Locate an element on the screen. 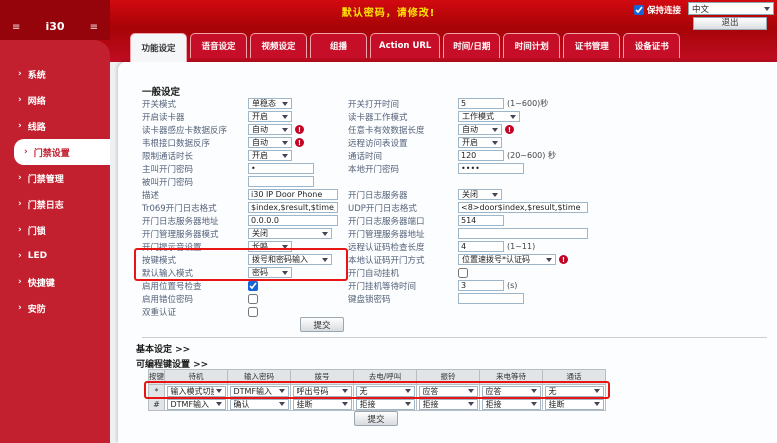 This screenshot has width=777, height=443. sidebar-item-label: 门禁管理 is located at coordinates (45, 179).